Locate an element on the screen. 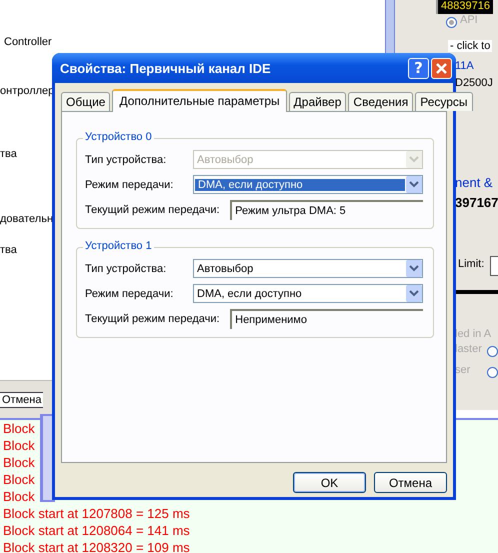 The image size is (498, 553). dialog-button: Отмена is located at coordinates (410, 482).